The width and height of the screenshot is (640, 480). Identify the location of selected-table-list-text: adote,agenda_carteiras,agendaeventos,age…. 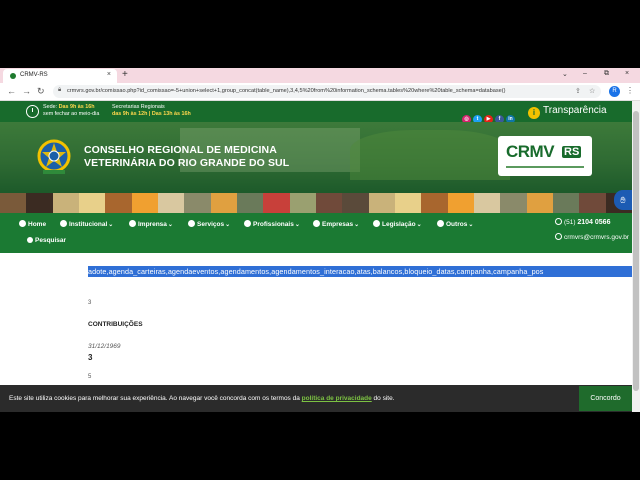
(360, 271).